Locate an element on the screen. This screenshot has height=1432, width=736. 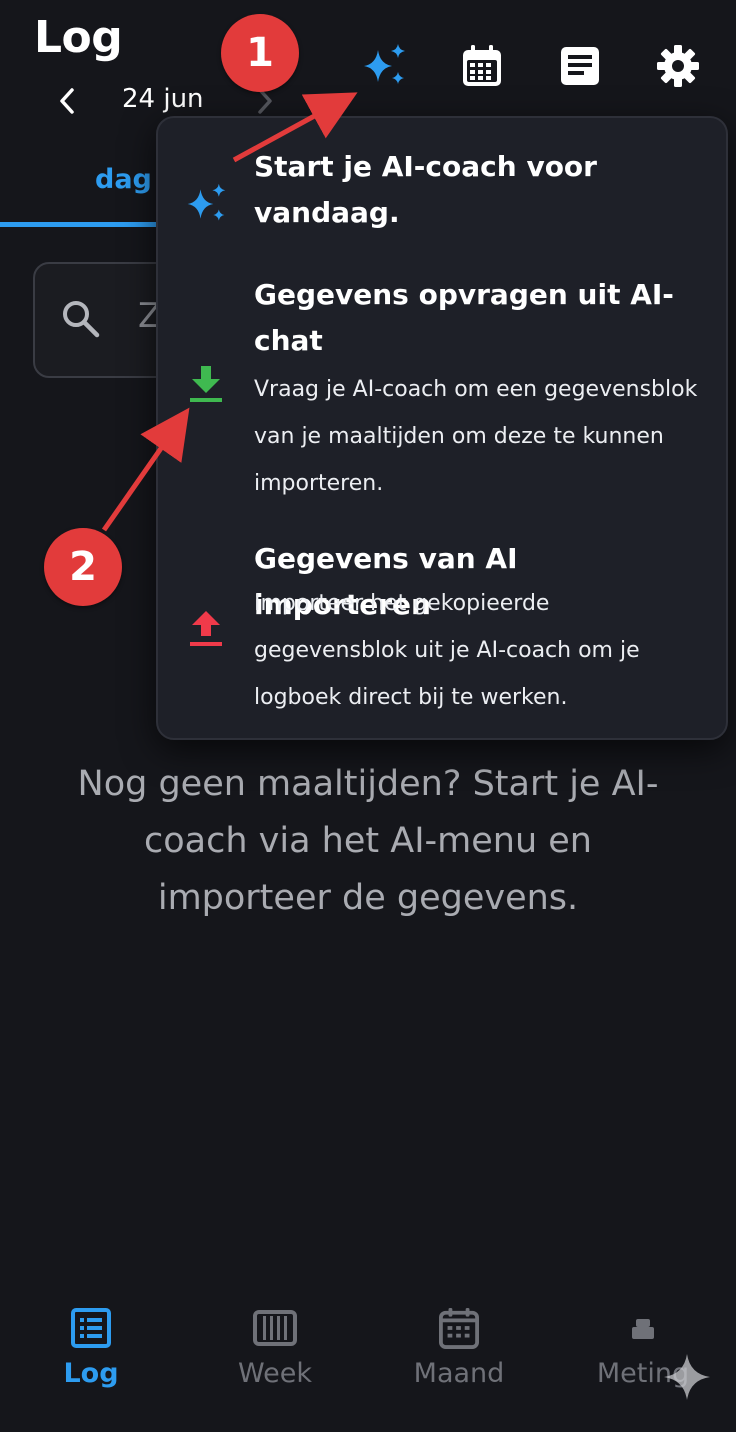
callout-badge-1: 1 is located at coordinates (260, 53).